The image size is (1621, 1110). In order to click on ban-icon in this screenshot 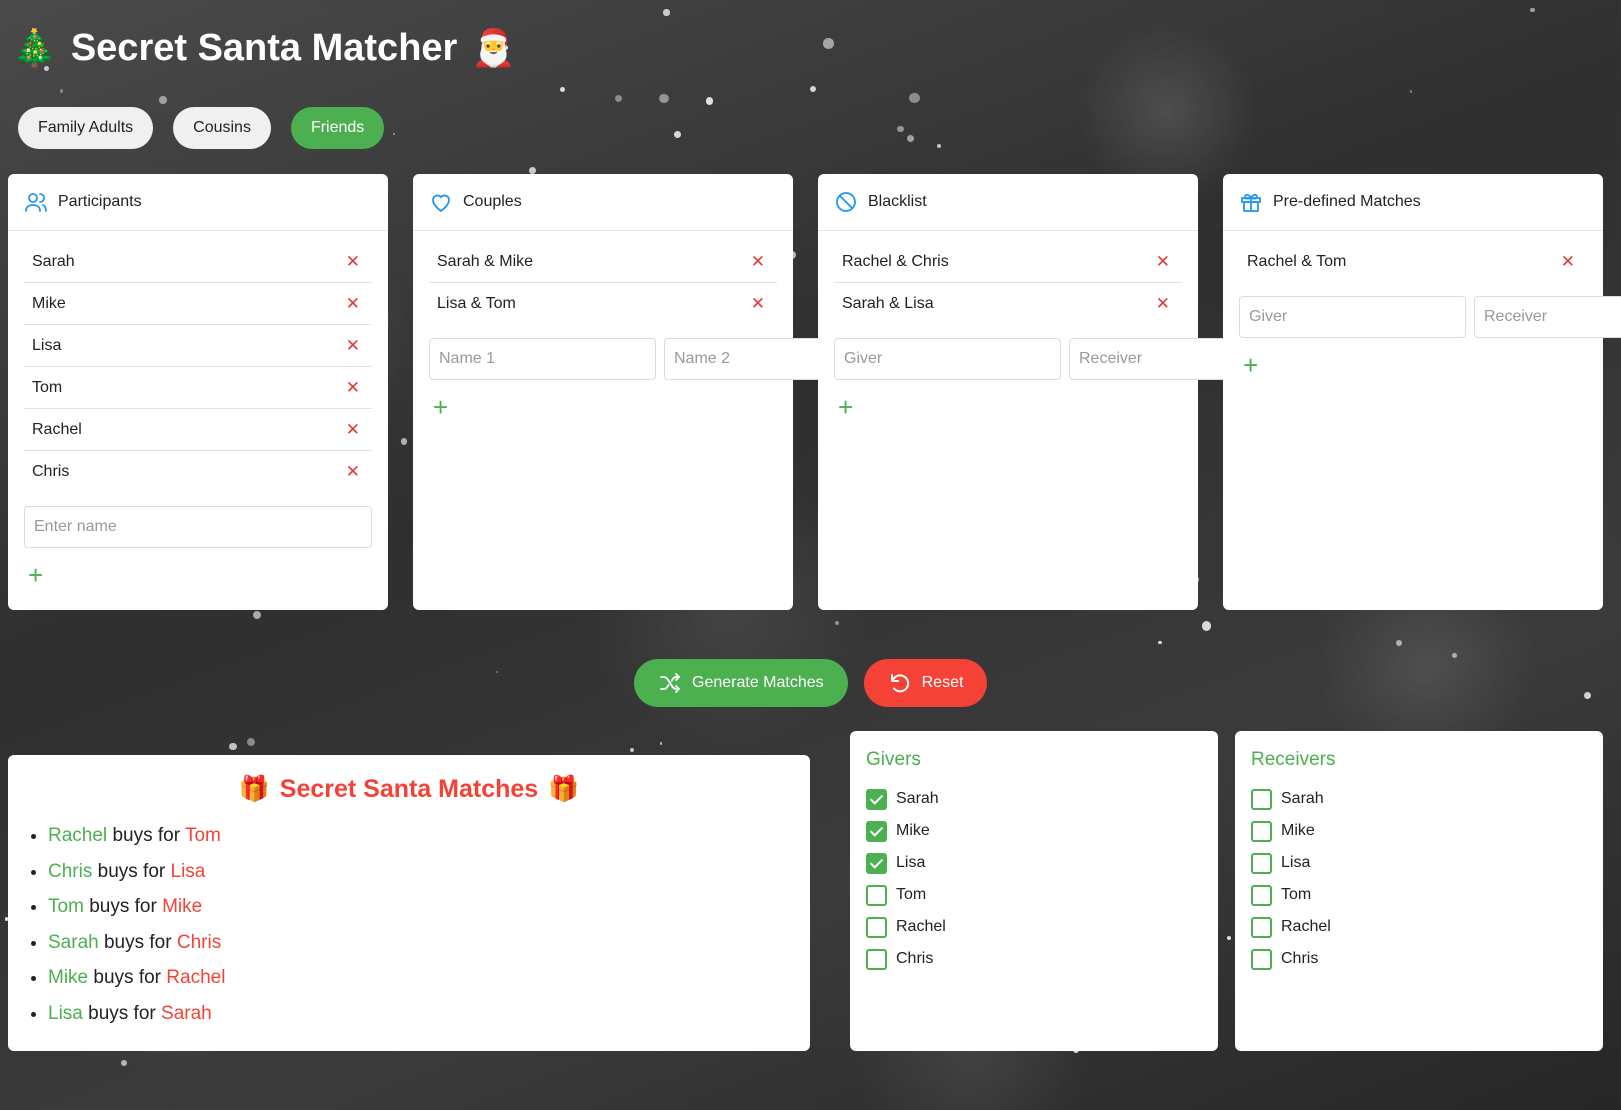, I will do `click(846, 202)`.